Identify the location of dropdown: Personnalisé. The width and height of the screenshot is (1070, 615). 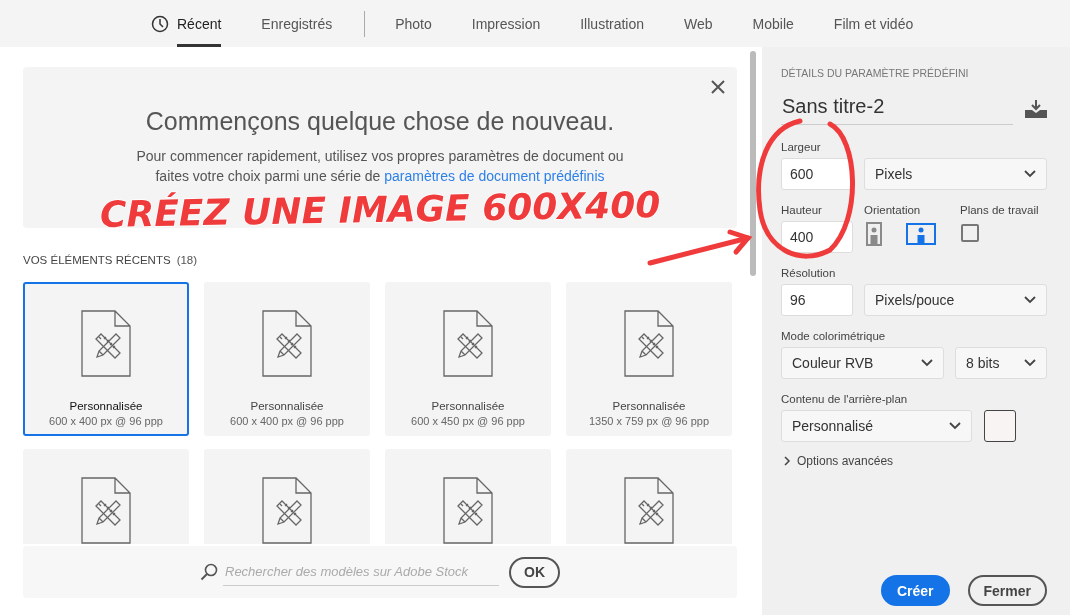
(876, 426).